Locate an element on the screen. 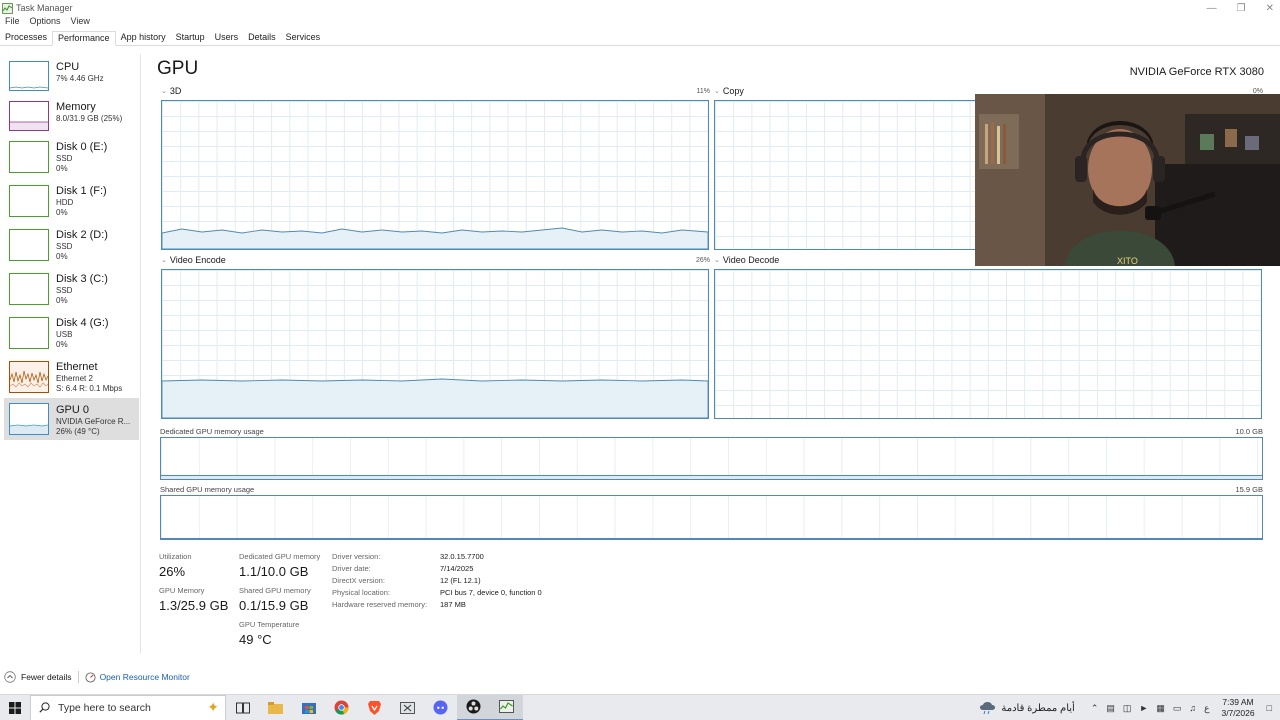 The height and width of the screenshot is (720, 1280). window-title: Task Manager is located at coordinates (44, 8).